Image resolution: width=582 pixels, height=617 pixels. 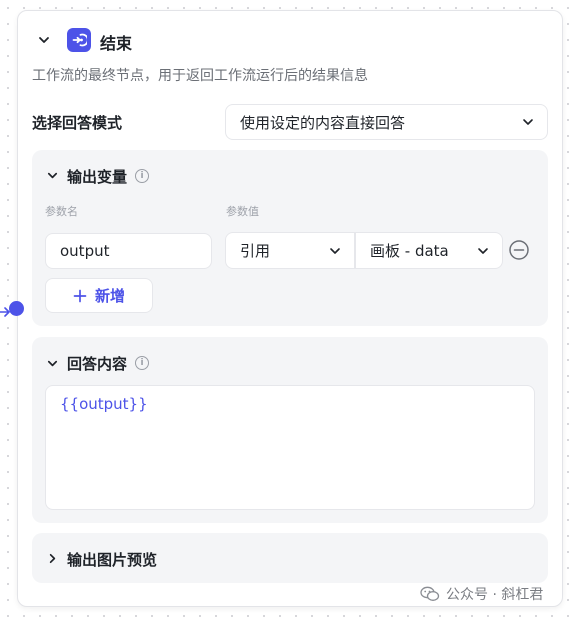 I want to click on input-port, so click(x=16, y=308).